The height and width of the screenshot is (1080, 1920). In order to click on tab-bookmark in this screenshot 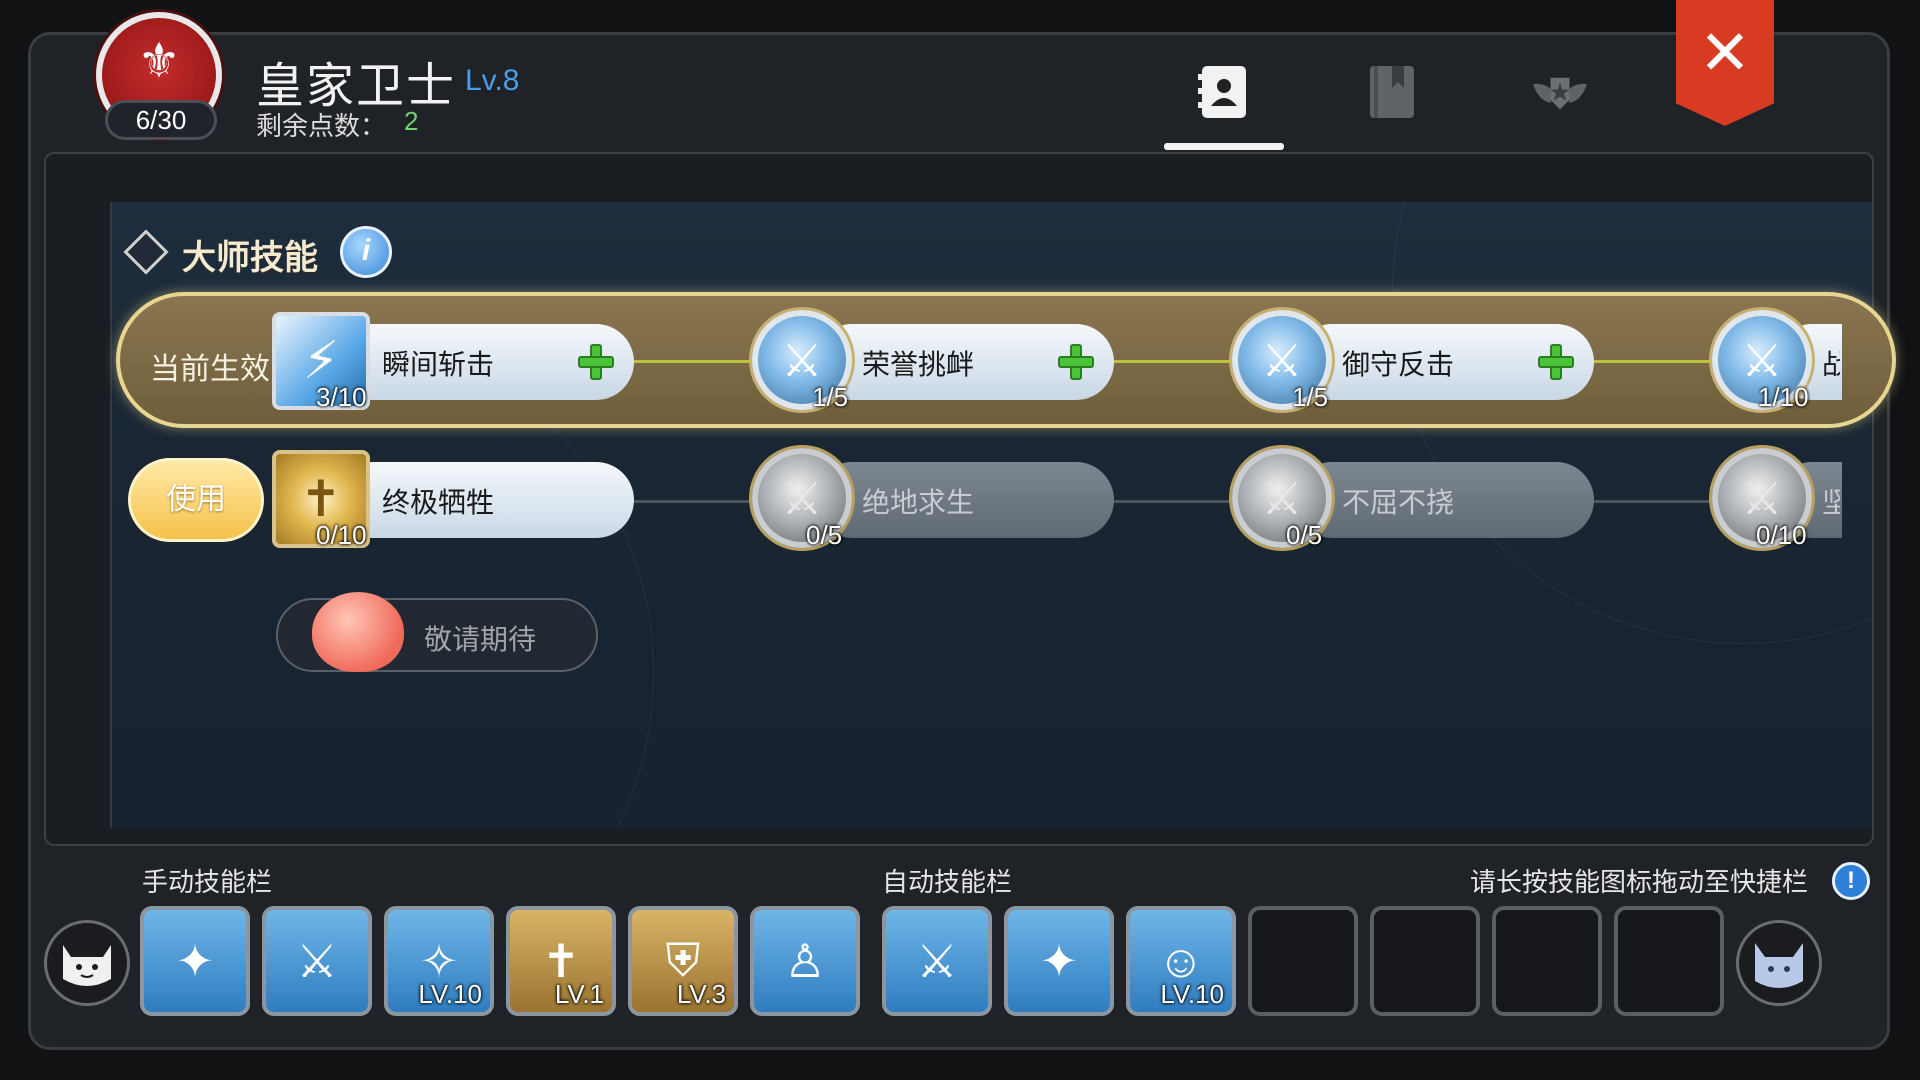, I will do `click(1392, 92)`.